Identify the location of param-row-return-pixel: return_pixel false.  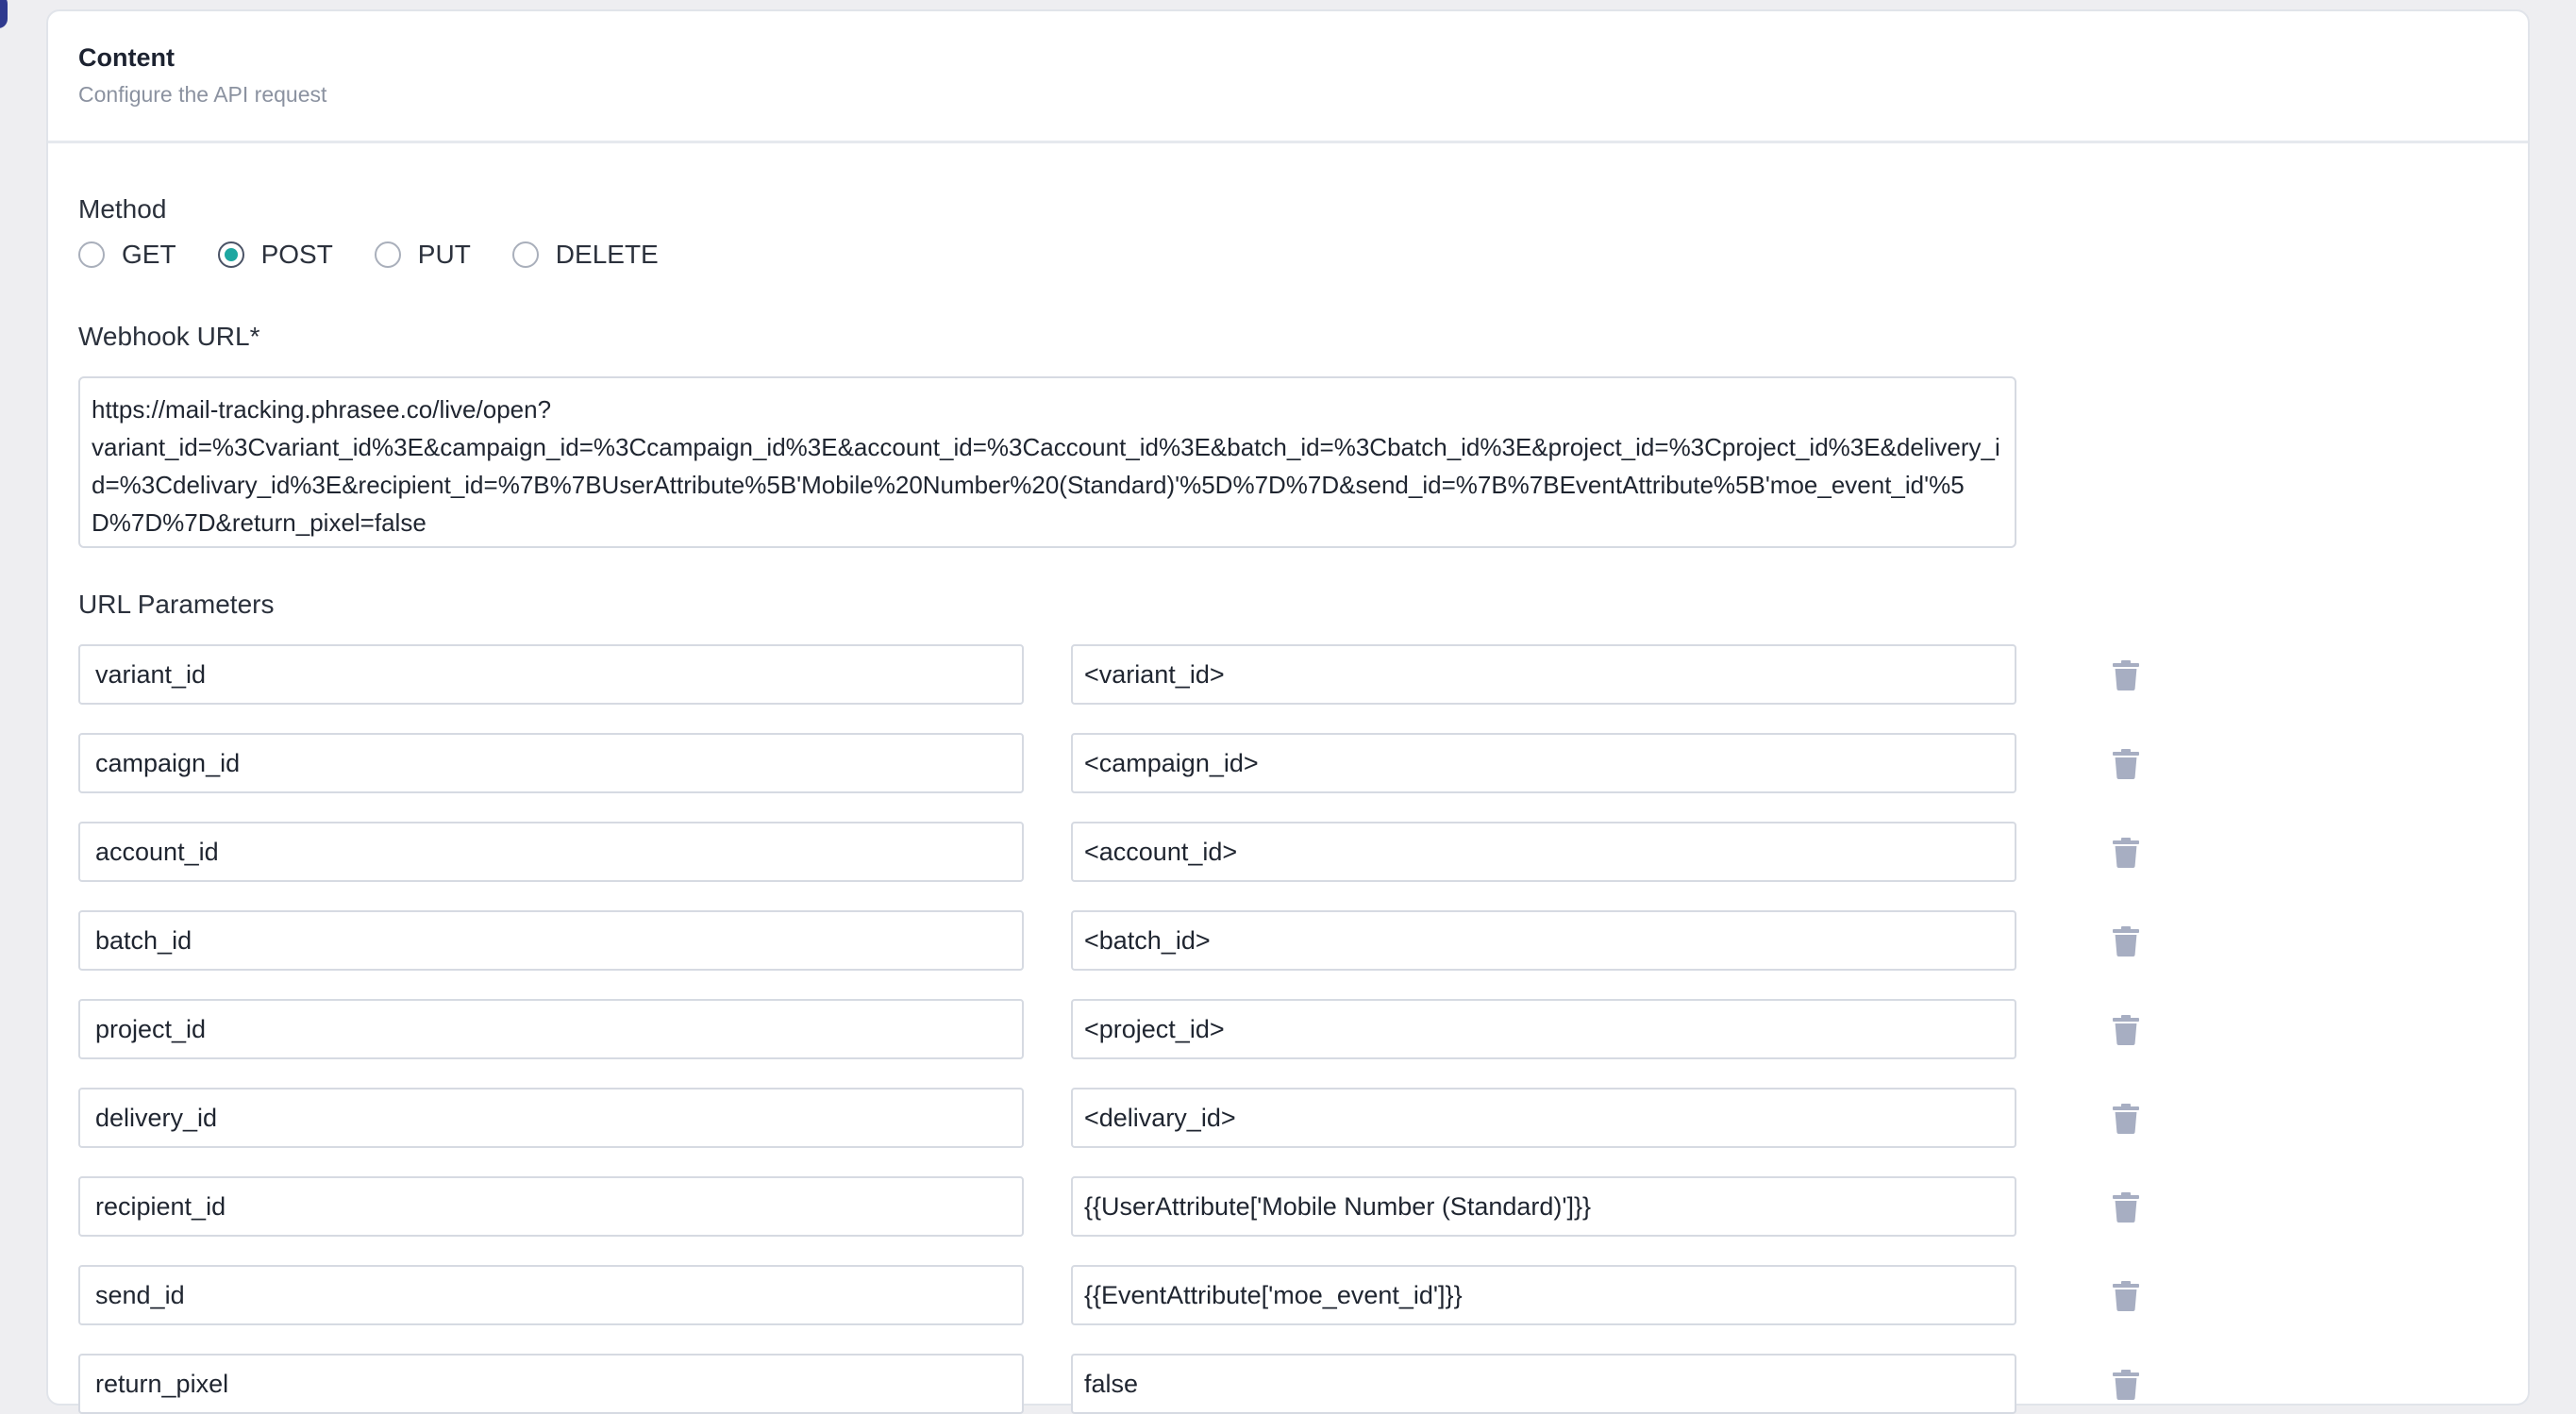
(1116, 1384).